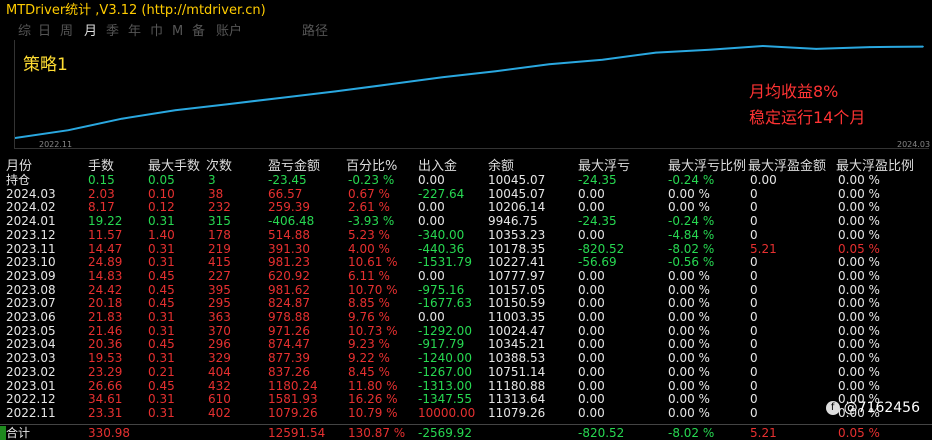 The width and height of the screenshot is (932, 440). What do you see at coordinates (31, 317) in the screenshot?
I see `cell-m: 2023.06` at bounding box center [31, 317].